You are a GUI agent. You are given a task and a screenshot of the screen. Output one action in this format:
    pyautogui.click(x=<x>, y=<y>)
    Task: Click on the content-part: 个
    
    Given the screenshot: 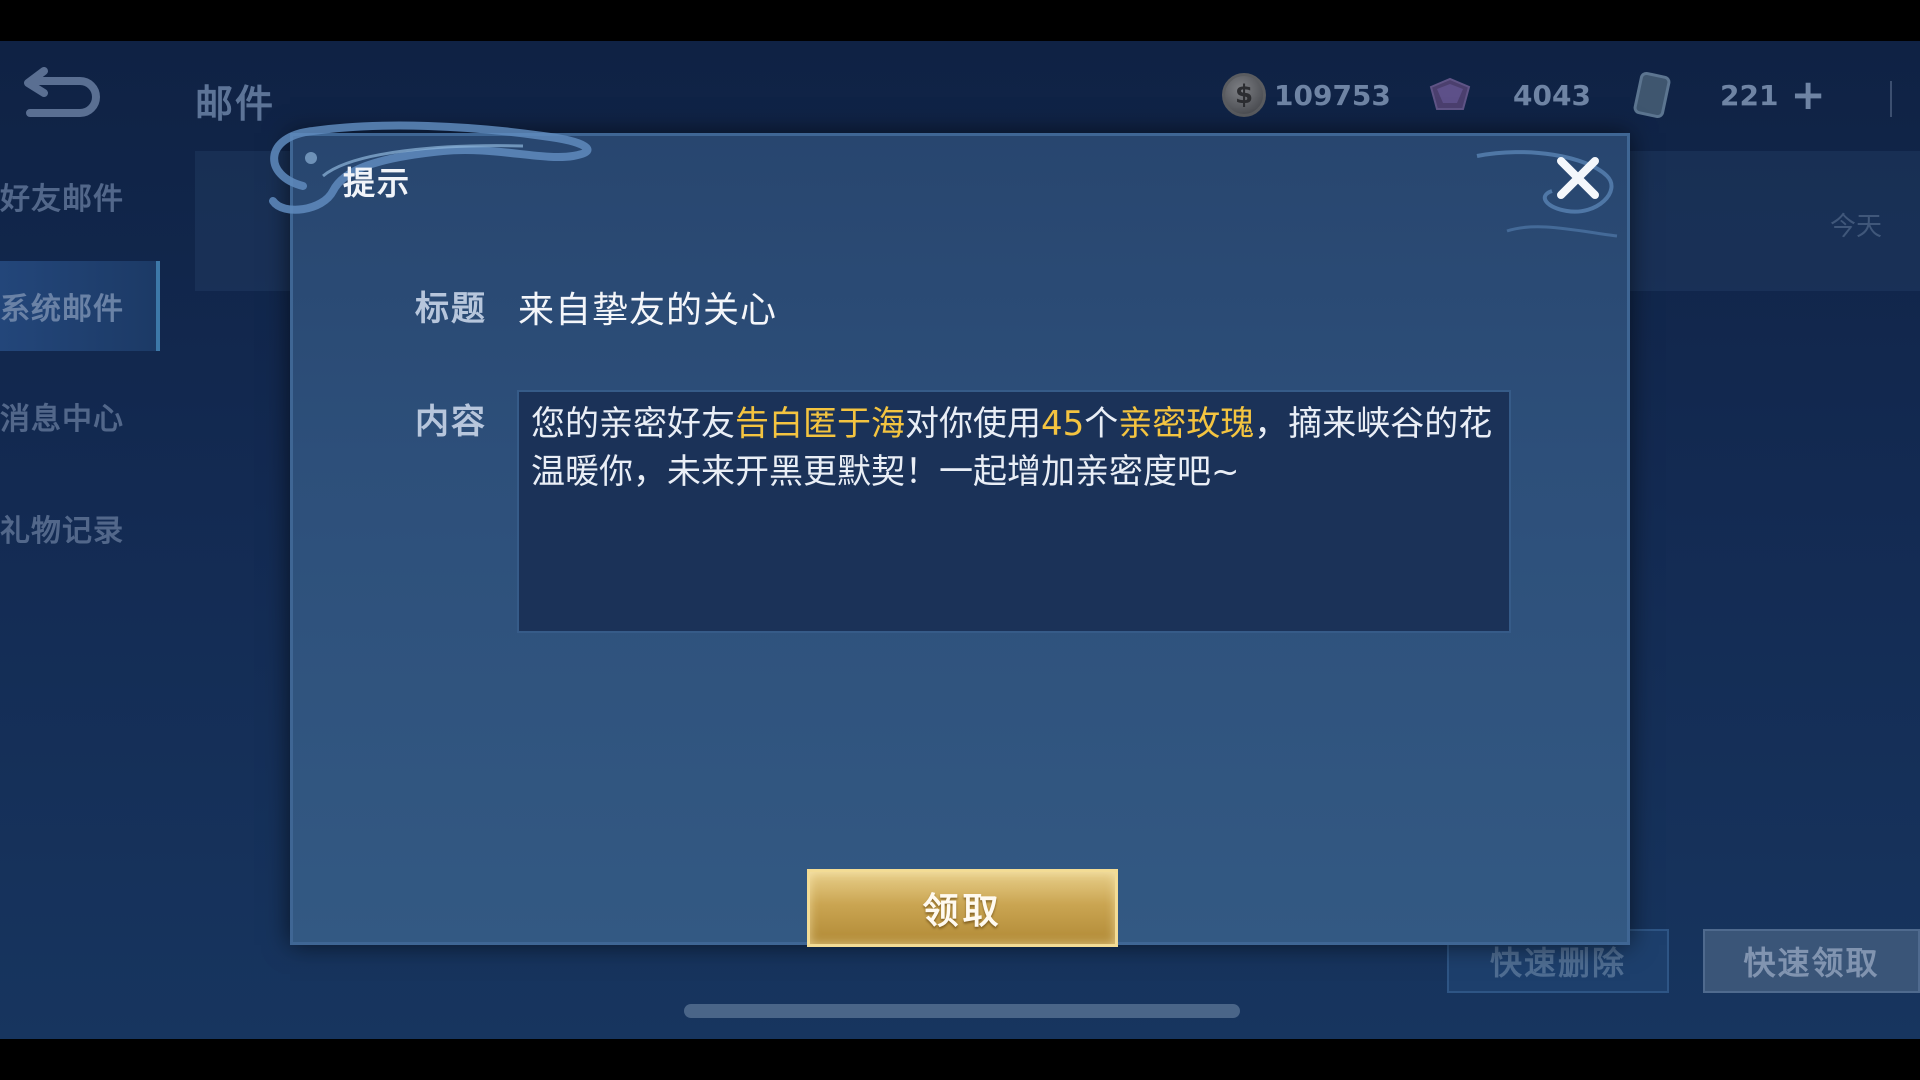 What is the action you would take?
    pyautogui.click(x=1101, y=424)
    